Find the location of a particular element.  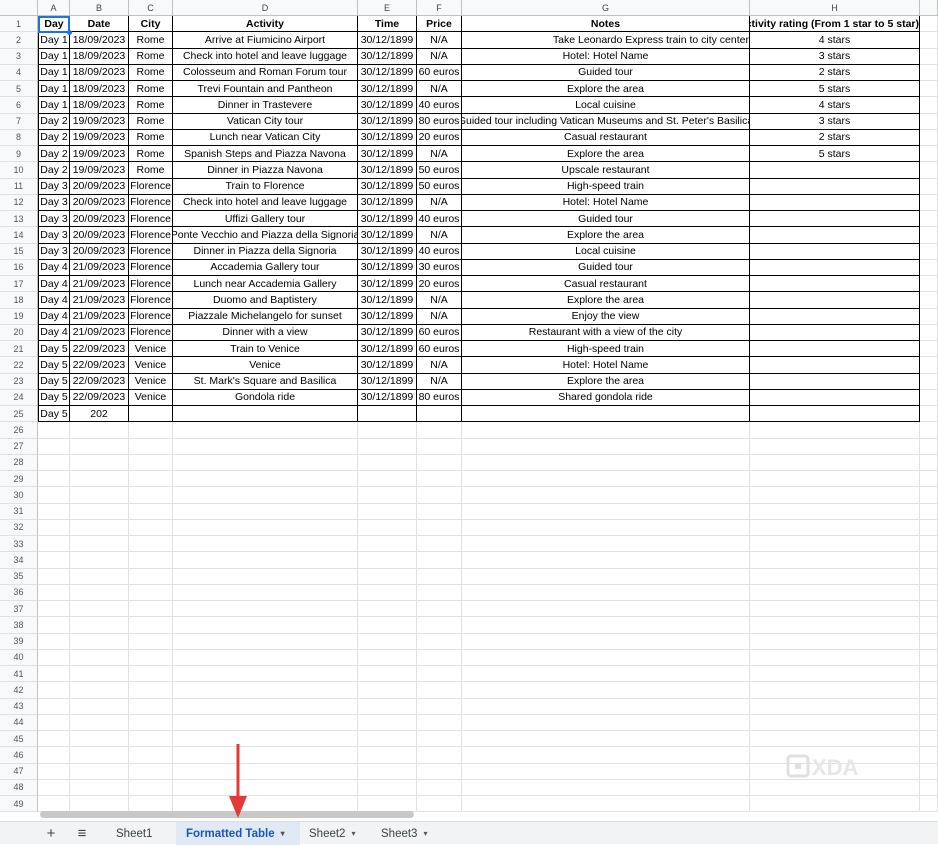

table-cell: Enjoy the view is located at coordinates (606, 316).